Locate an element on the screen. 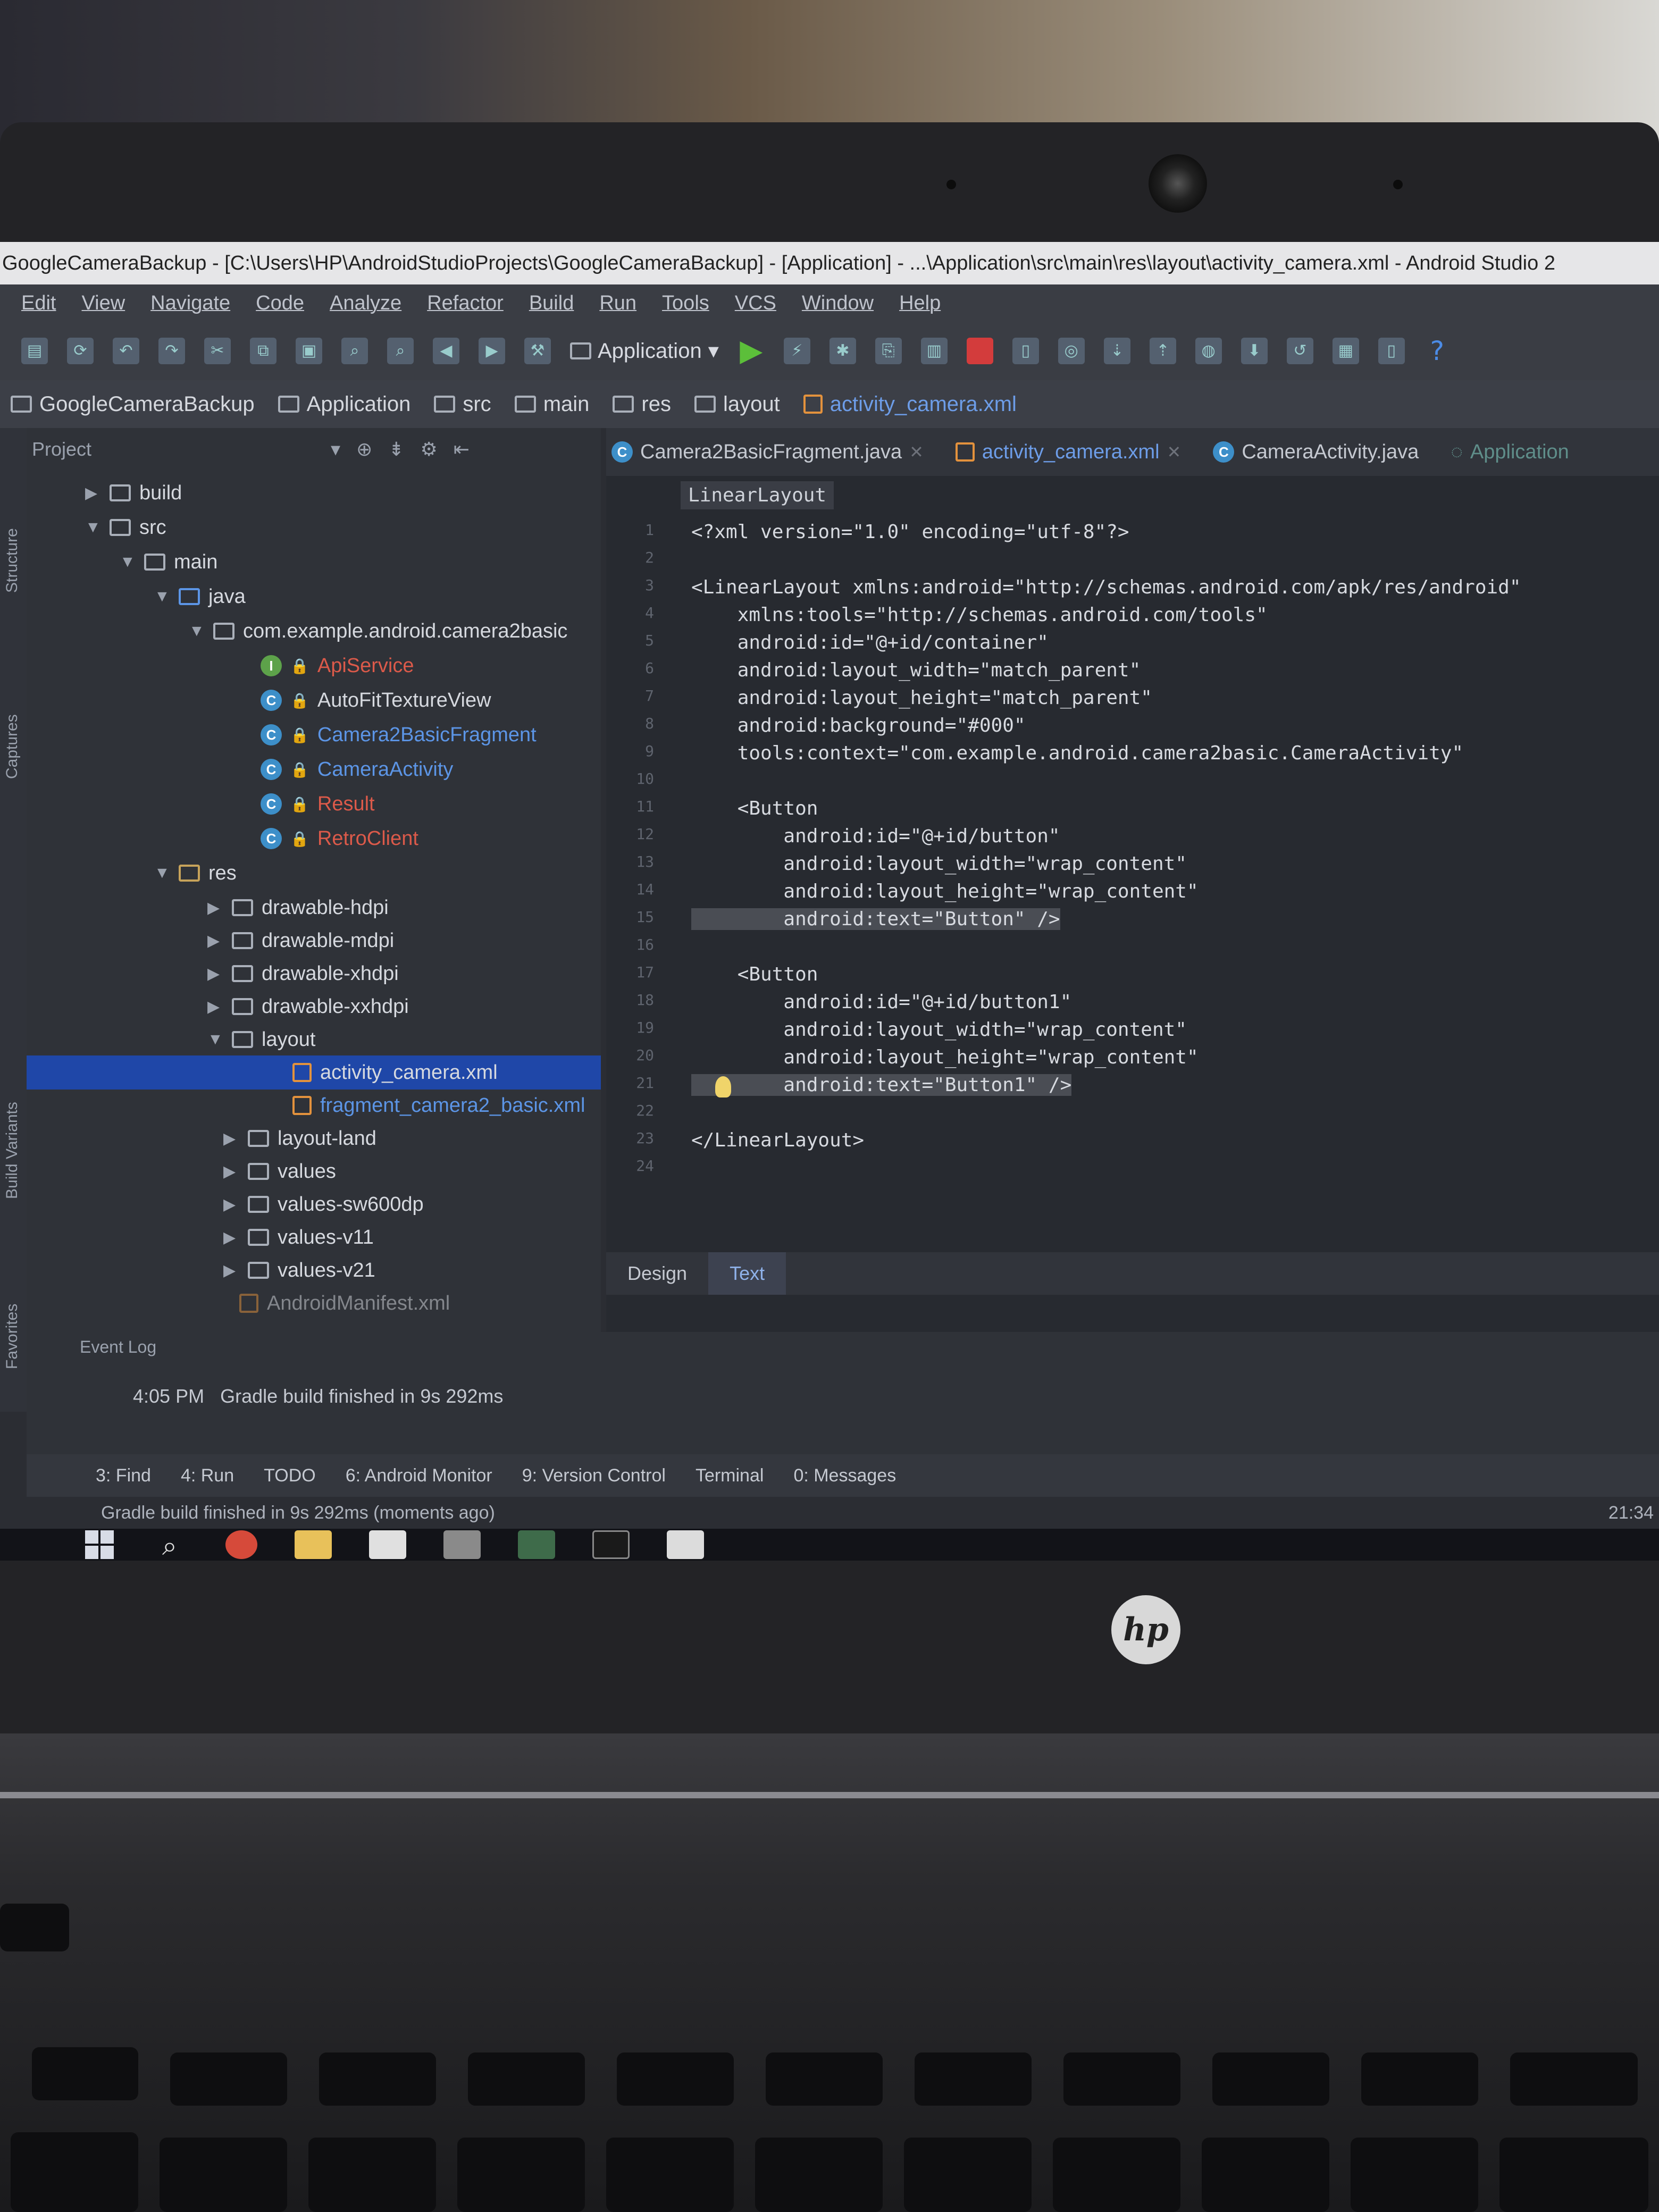 This screenshot has width=1659, height=2212. sublime-icon is located at coordinates (462, 1544).